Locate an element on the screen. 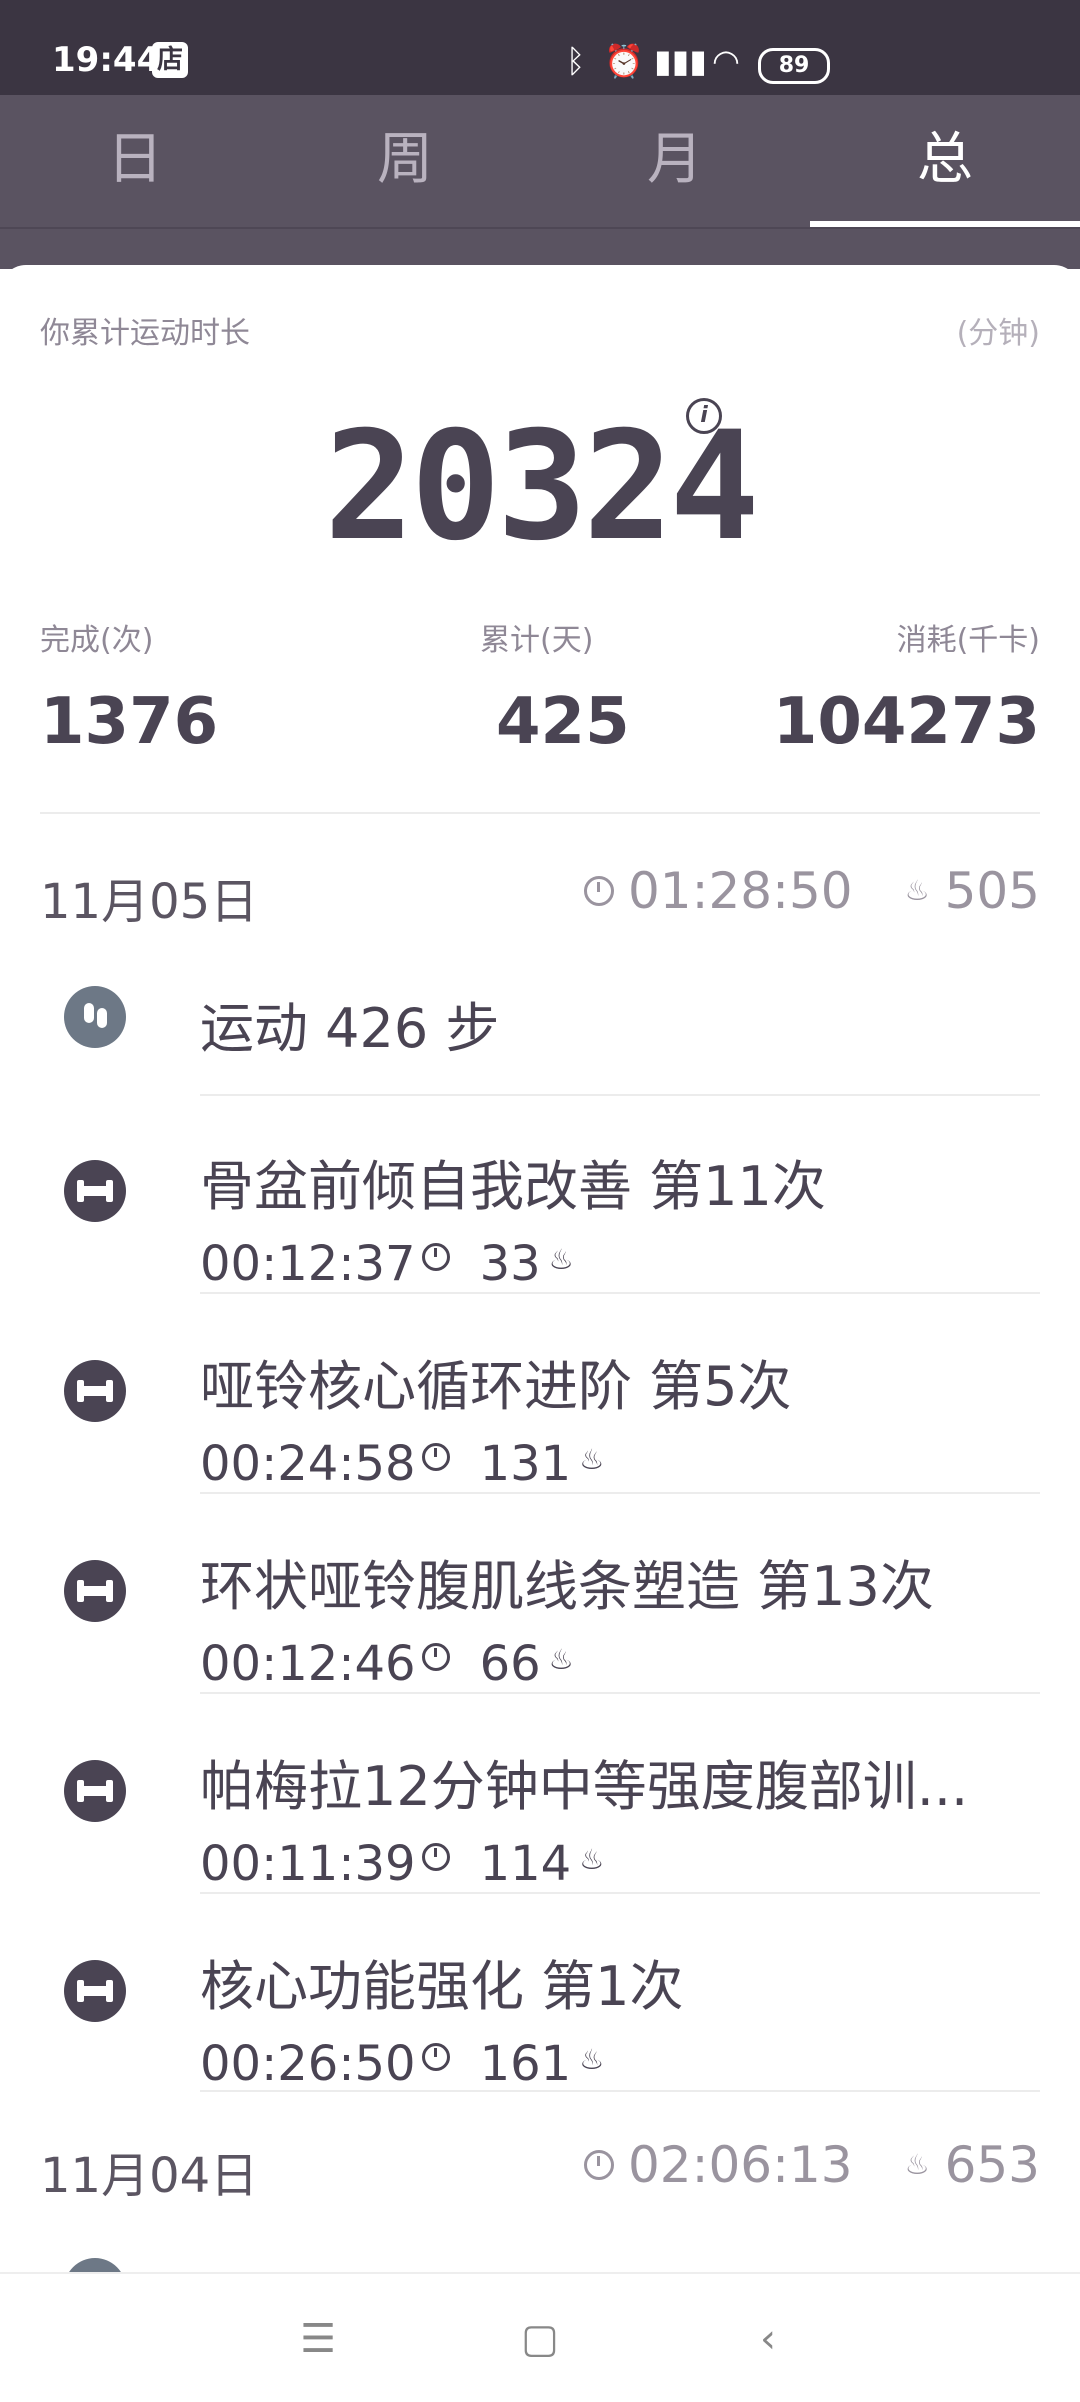 The height and width of the screenshot is (2402, 1080). workout-meta: 00:24:58 131 ♨ is located at coordinates (402, 1464).